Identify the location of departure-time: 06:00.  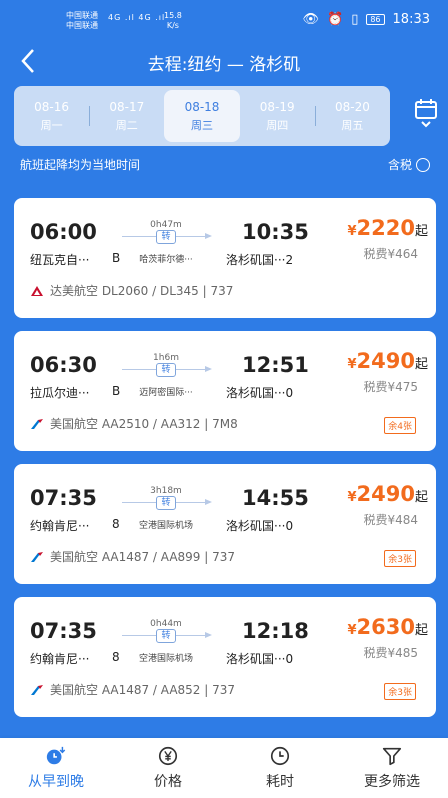
(63, 232).